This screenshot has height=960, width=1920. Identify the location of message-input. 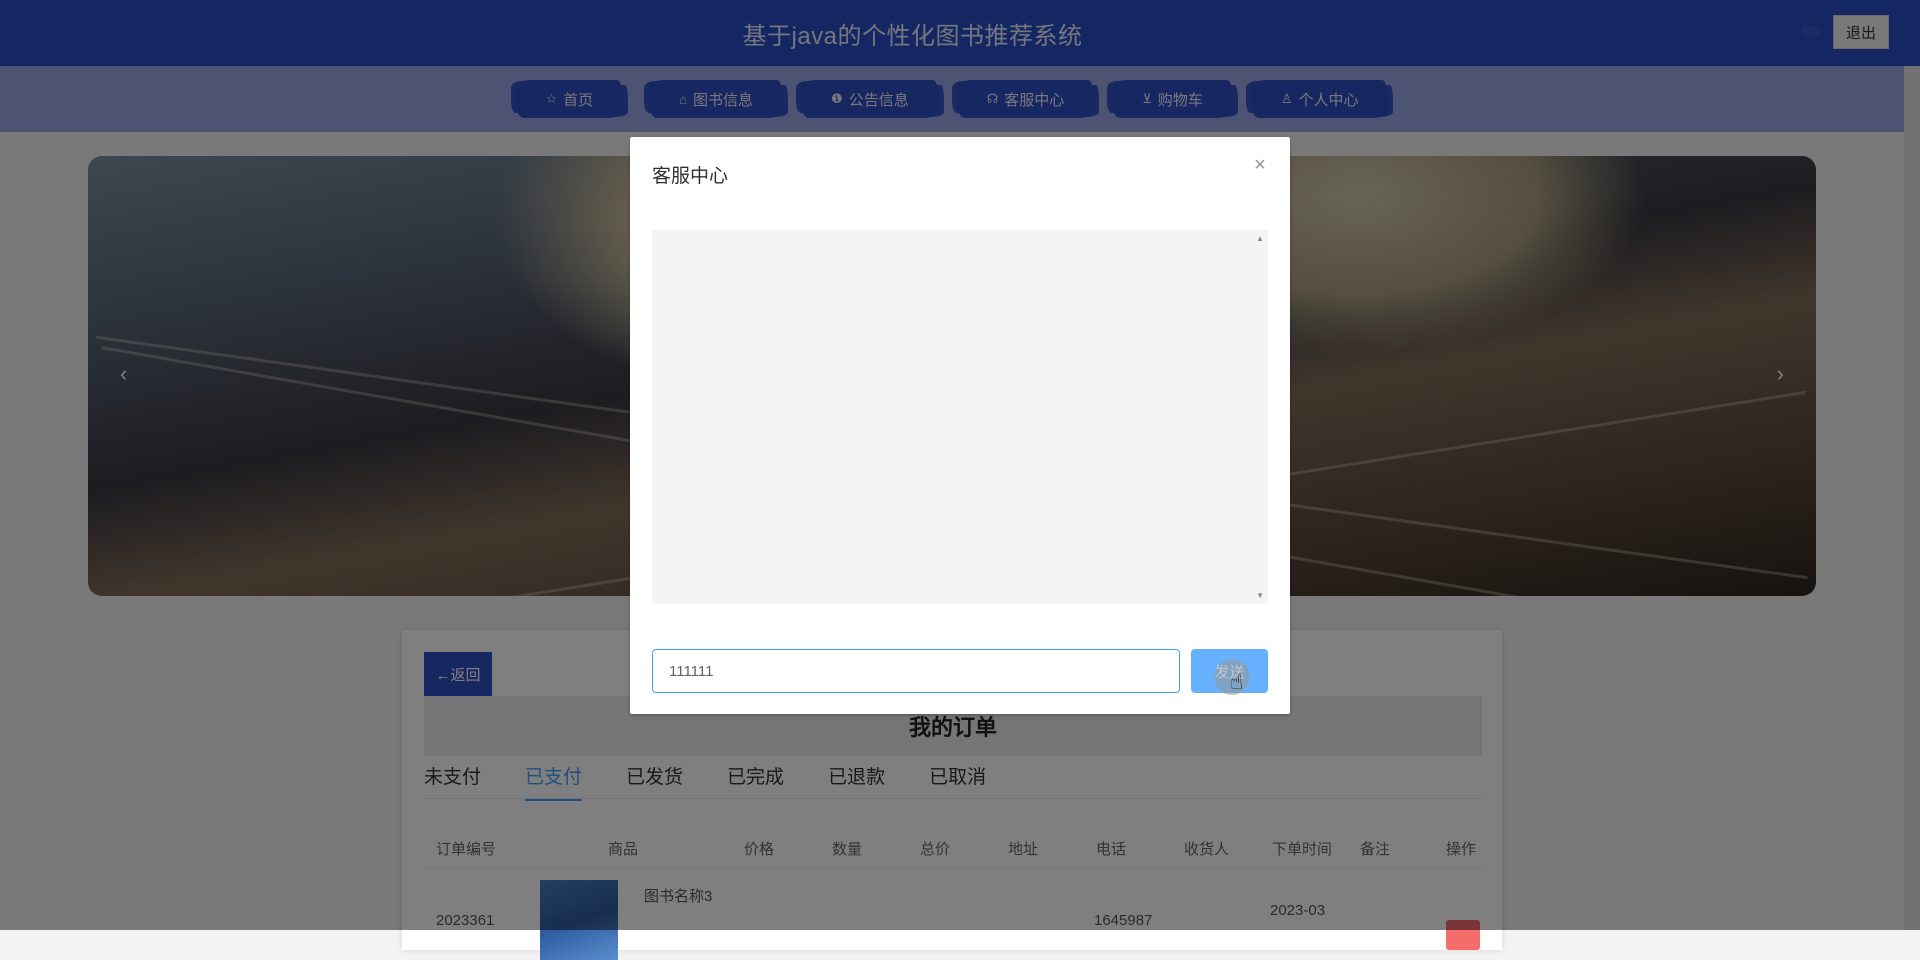
(916, 671).